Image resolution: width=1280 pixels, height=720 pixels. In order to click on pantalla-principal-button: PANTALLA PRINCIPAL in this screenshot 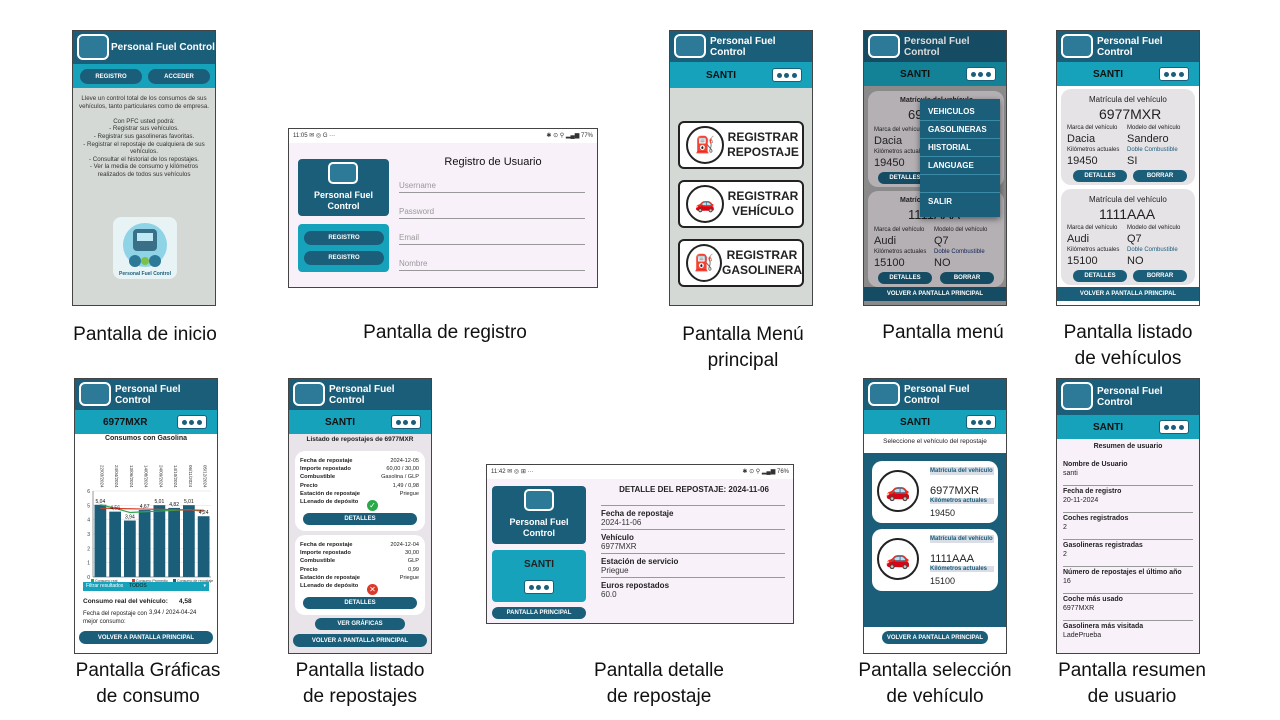, I will do `click(539, 613)`.